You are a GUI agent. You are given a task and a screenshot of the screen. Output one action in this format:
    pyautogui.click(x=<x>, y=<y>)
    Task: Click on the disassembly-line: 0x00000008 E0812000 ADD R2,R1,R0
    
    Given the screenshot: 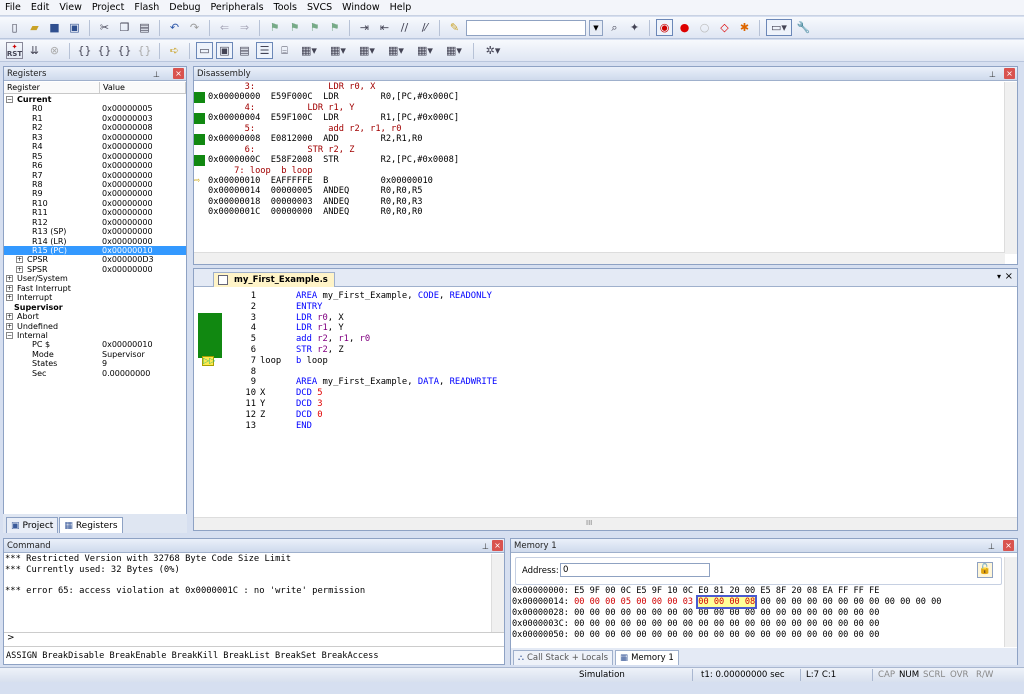 What is the action you would take?
    pyautogui.click(x=599, y=139)
    